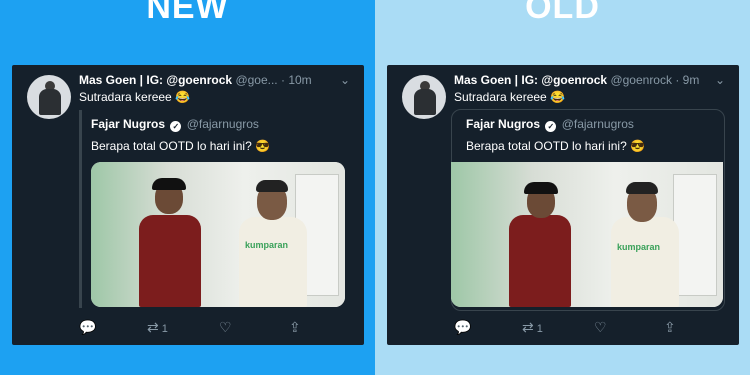  Describe the element at coordinates (695, 235) in the screenshot. I see `media-door` at that location.